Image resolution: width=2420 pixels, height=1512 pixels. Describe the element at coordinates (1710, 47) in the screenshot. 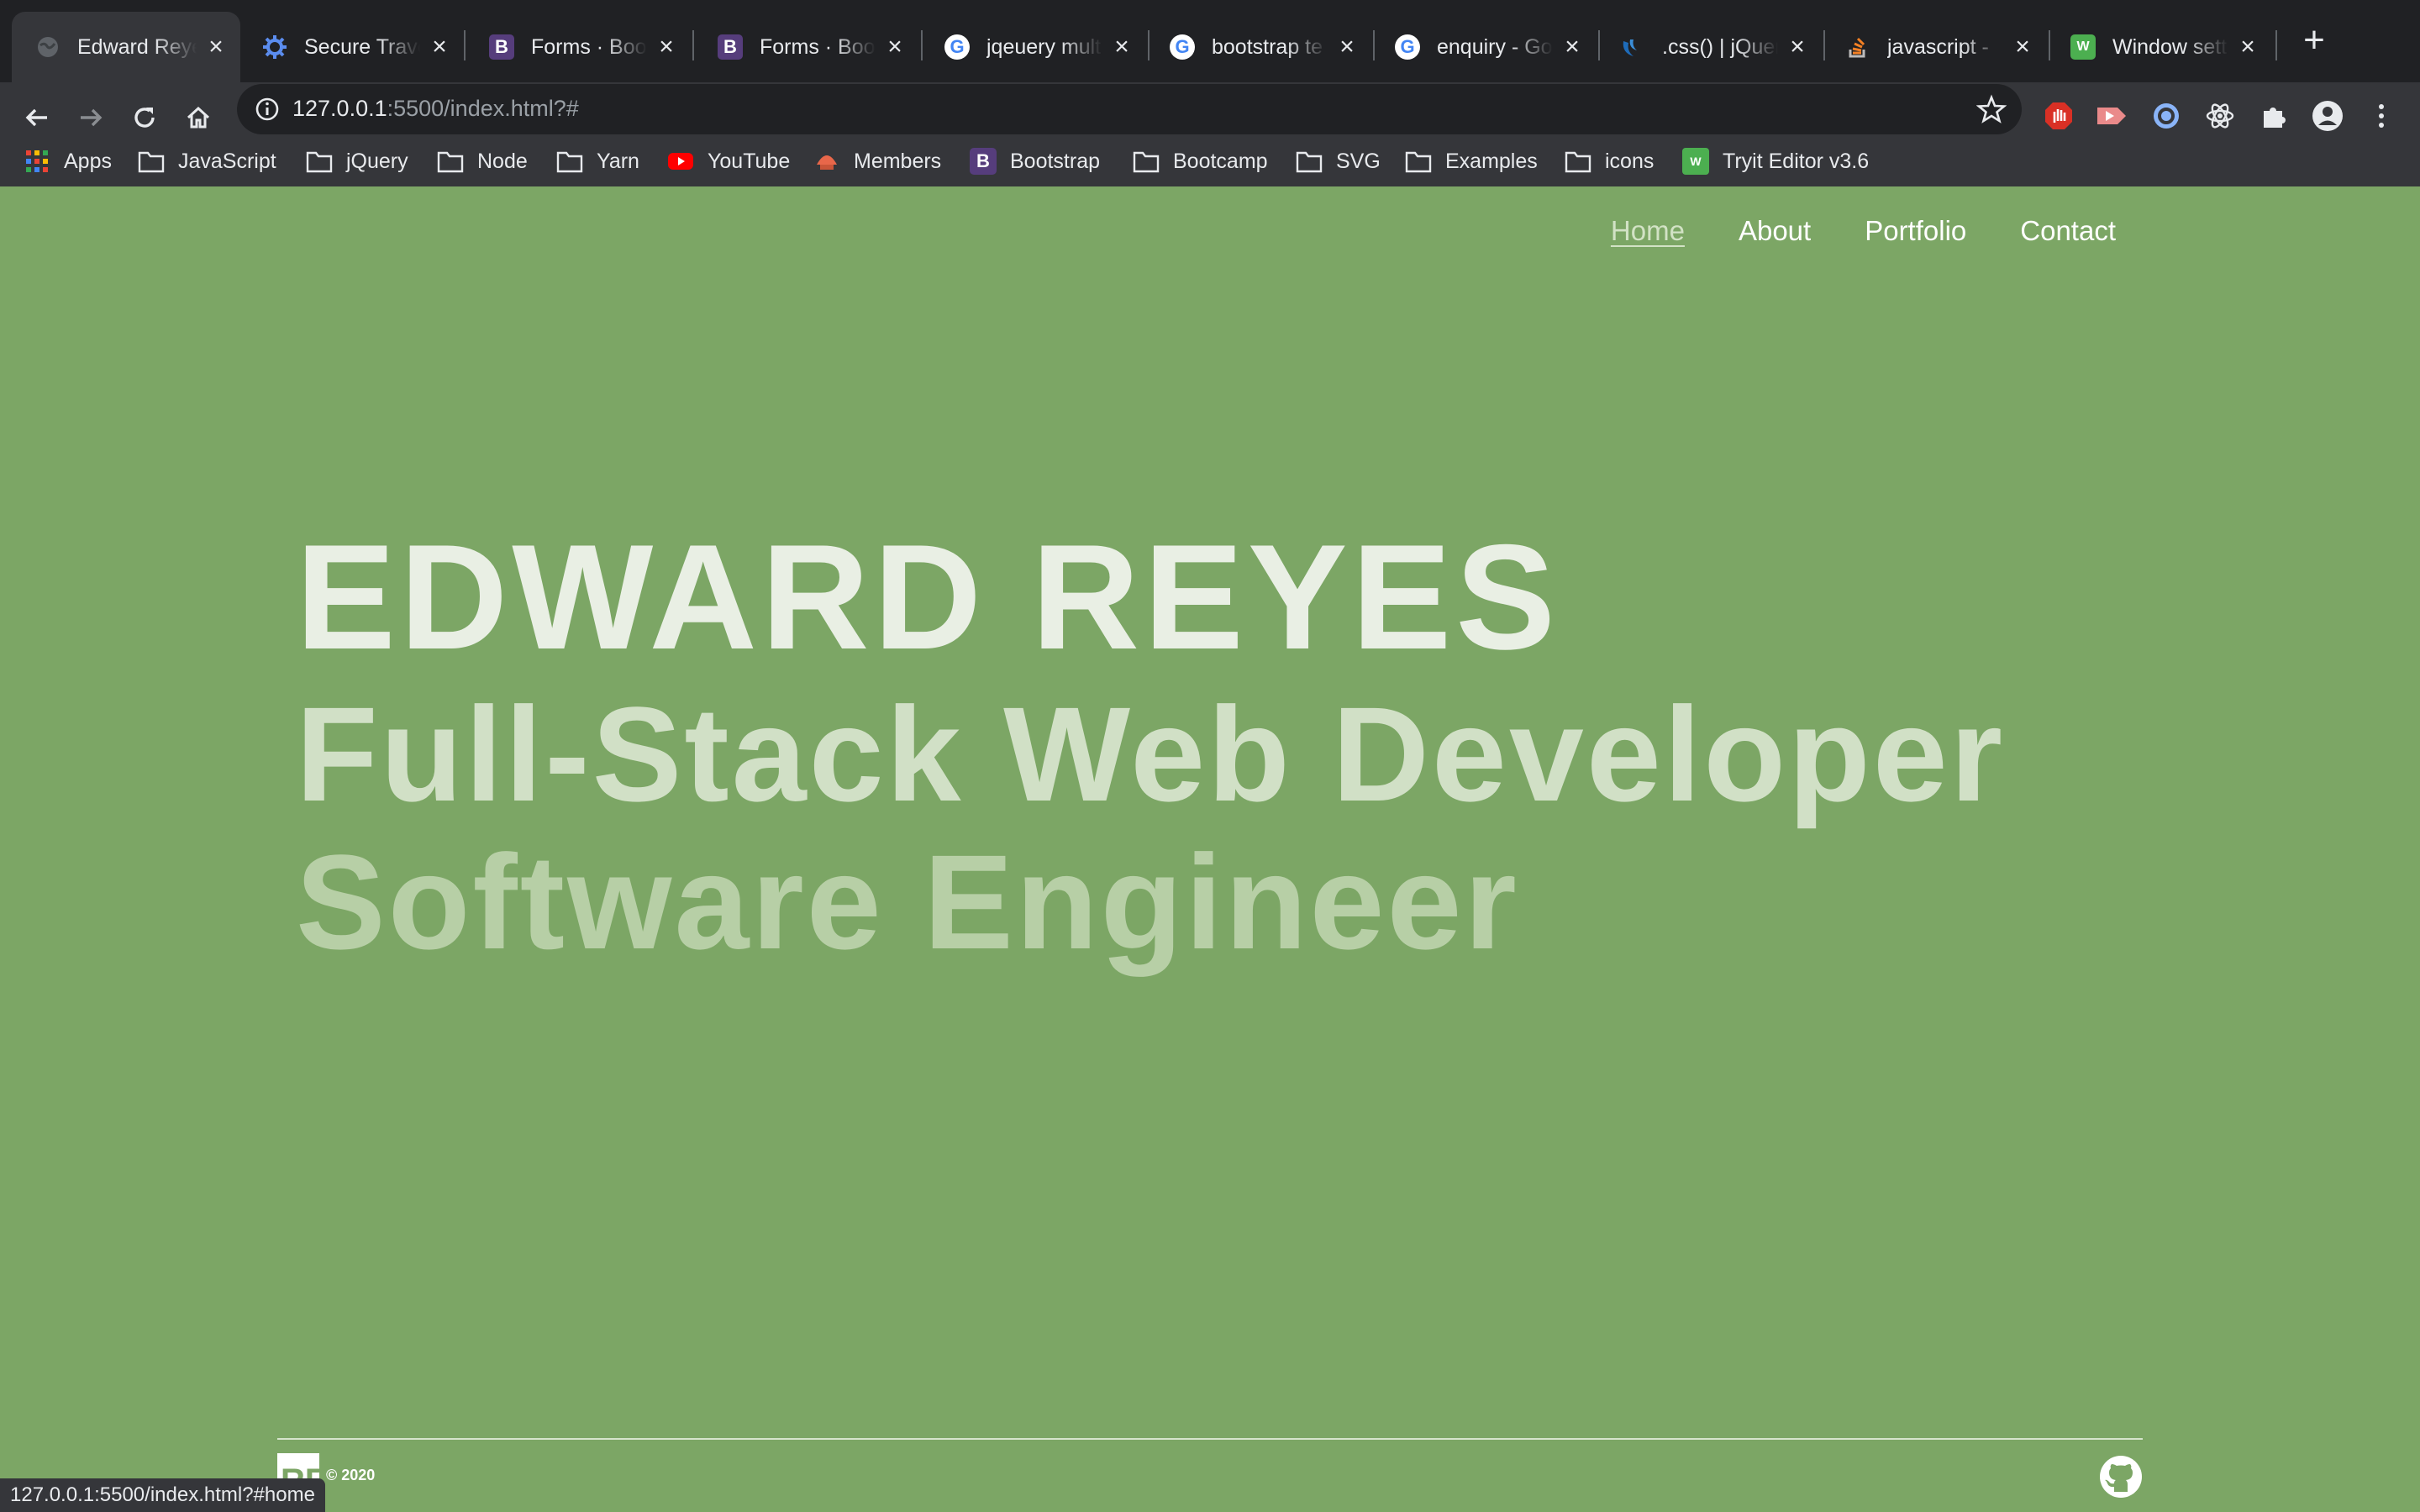

I see `tab-css-jquery: .css() | jQuery ×` at that location.